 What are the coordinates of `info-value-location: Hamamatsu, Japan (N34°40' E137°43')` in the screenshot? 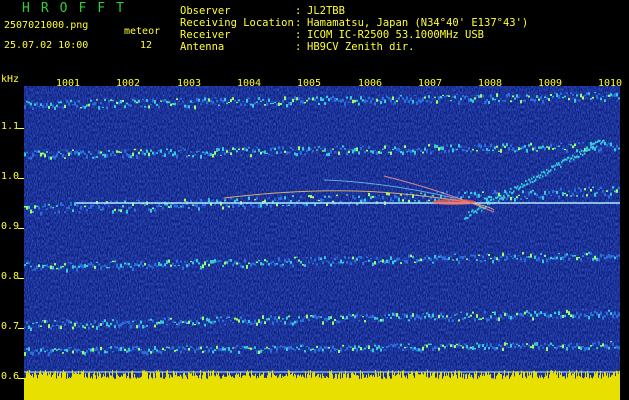 It's located at (418, 23).